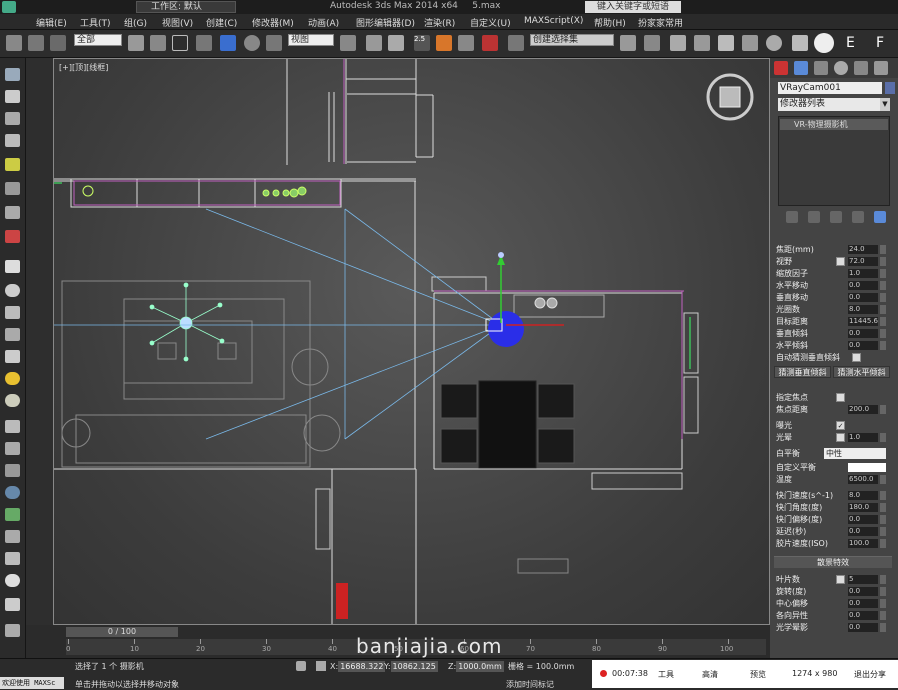 Image resolution: width=898 pixels, height=690 pixels. What do you see at coordinates (135, 22) in the screenshot?
I see `menu-group: 组(G)` at bounding box center [135, 22].